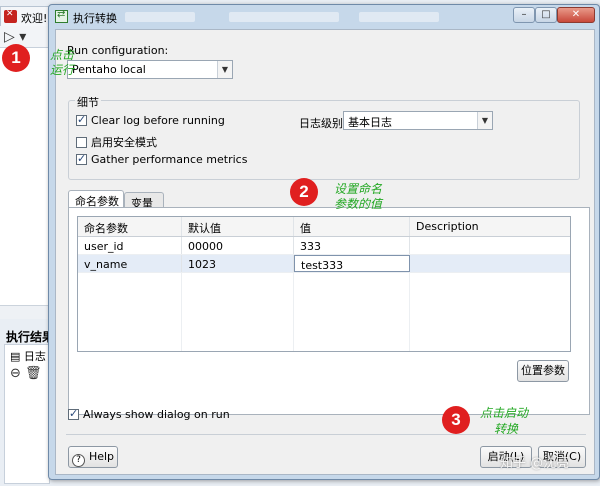 Image resolution: width=600 pixels, height=486 pixels. I want to click on tab-variables: 变量, so click(144, 201).